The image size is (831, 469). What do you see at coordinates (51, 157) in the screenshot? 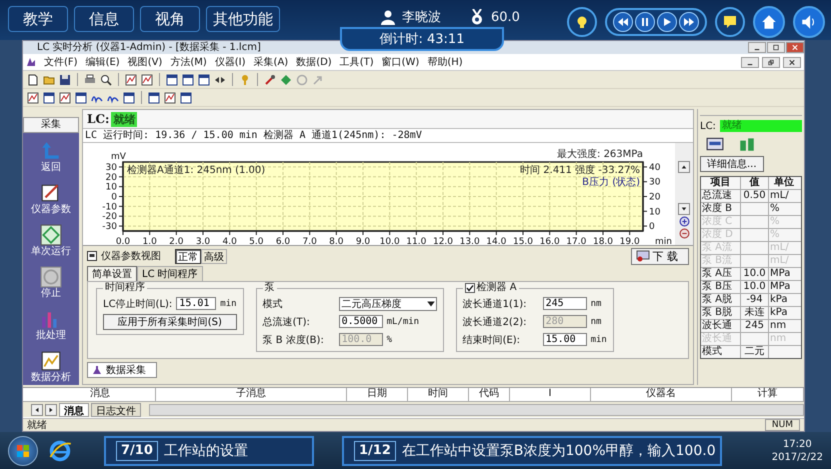
I see `sidebar-item: 返回` at bounding box center [51, 157].